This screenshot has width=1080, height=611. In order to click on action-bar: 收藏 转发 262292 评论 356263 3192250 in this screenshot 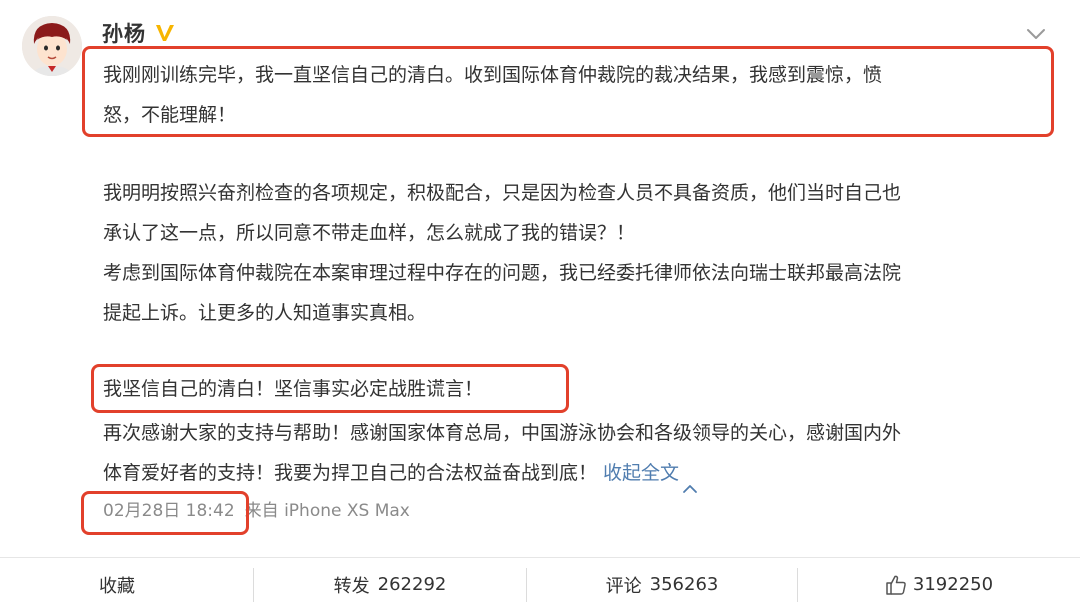, I will do `click(540, 584)`.